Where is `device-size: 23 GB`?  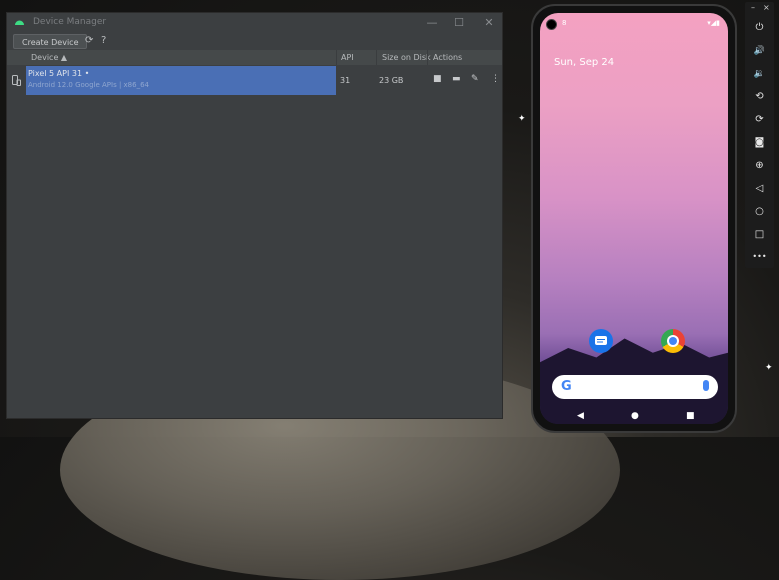 device-size: 23 GB is located at coordinates (391, 80).